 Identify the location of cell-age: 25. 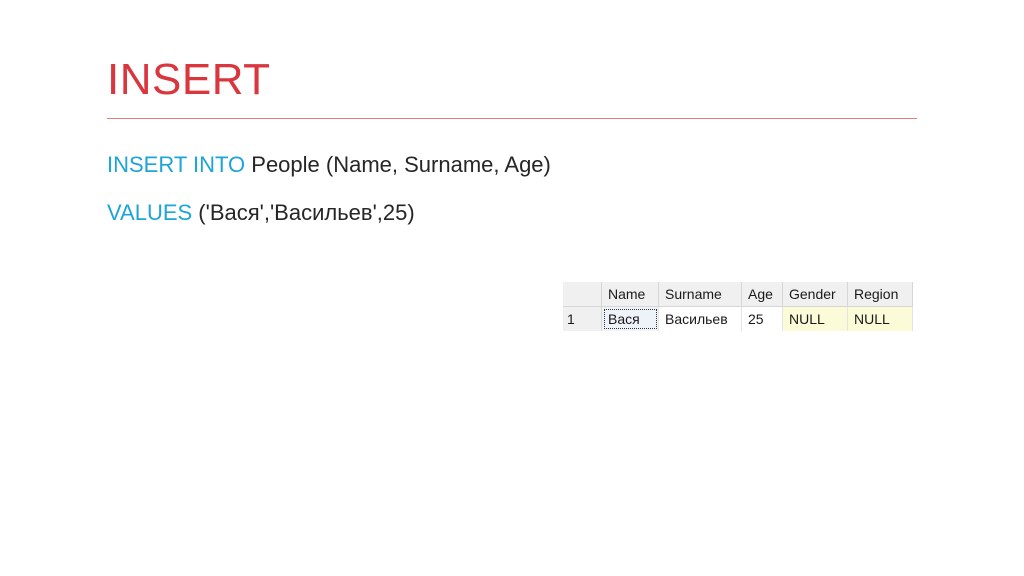
(762, 318).